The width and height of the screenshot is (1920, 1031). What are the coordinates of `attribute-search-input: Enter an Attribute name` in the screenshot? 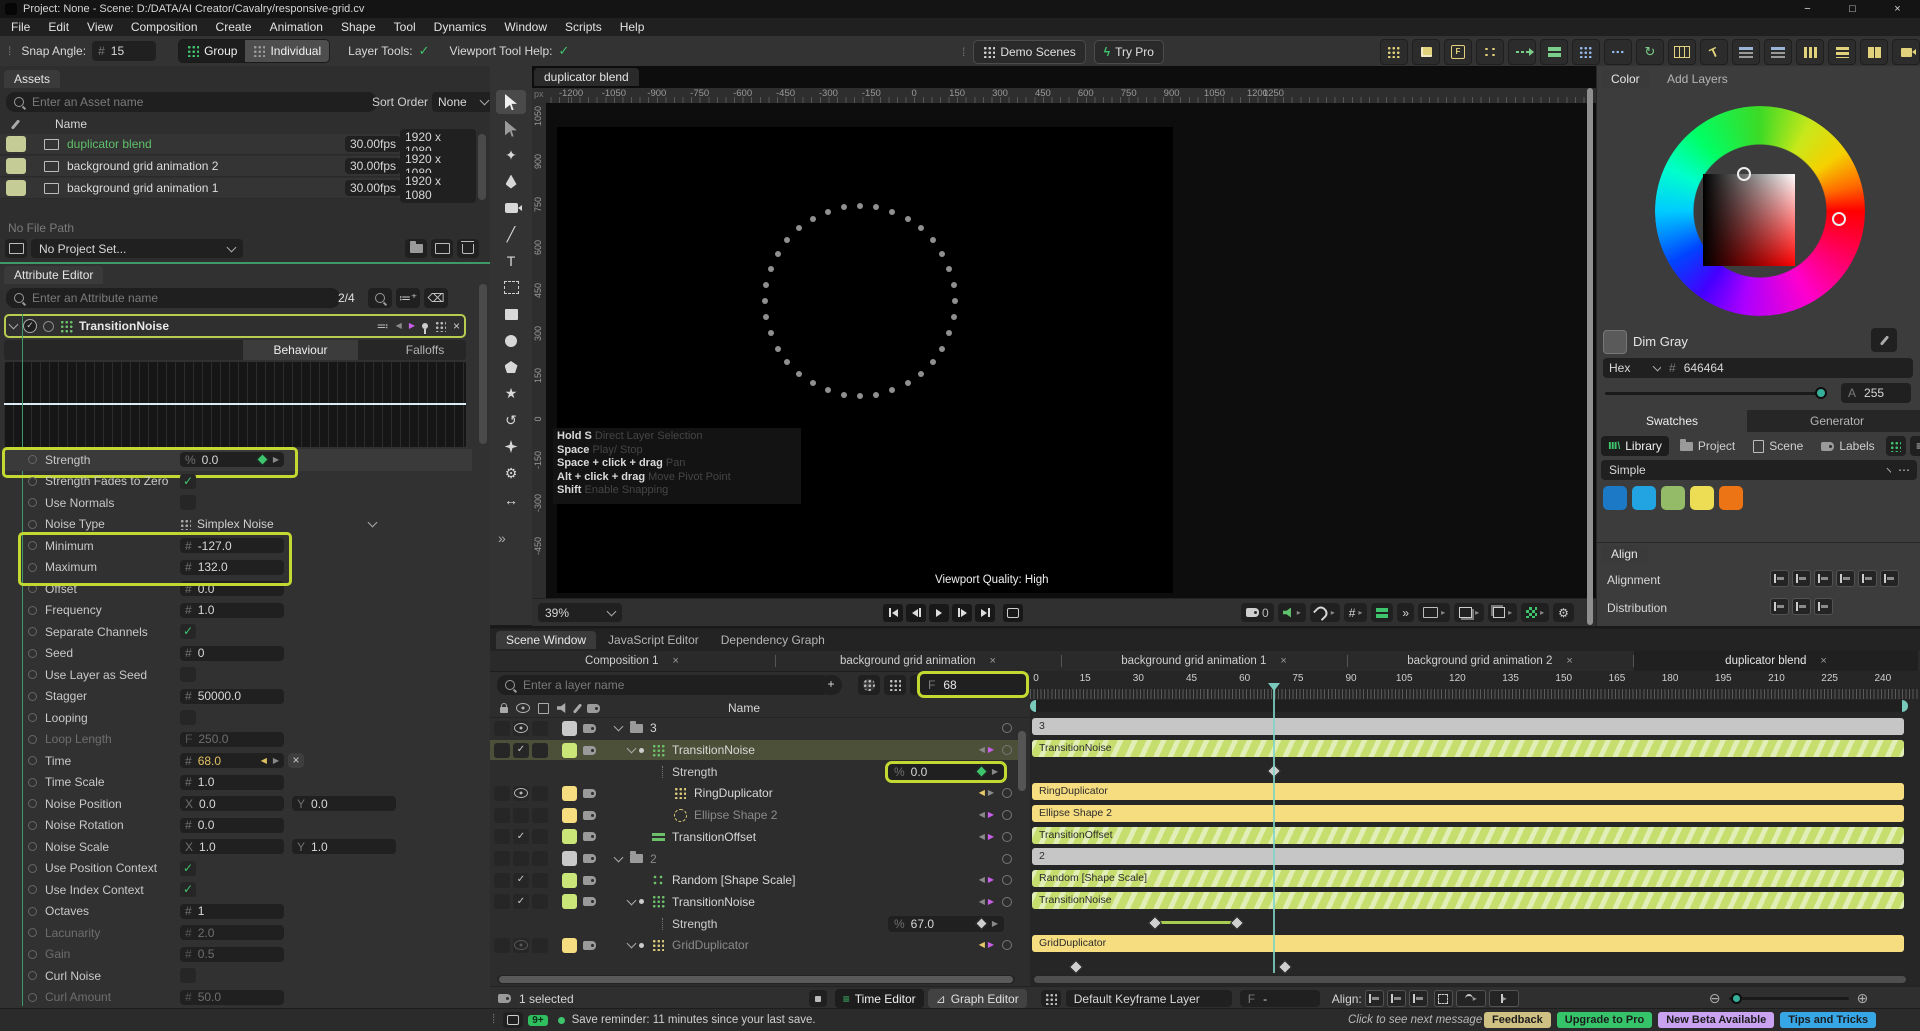 It's located at (173, 298).